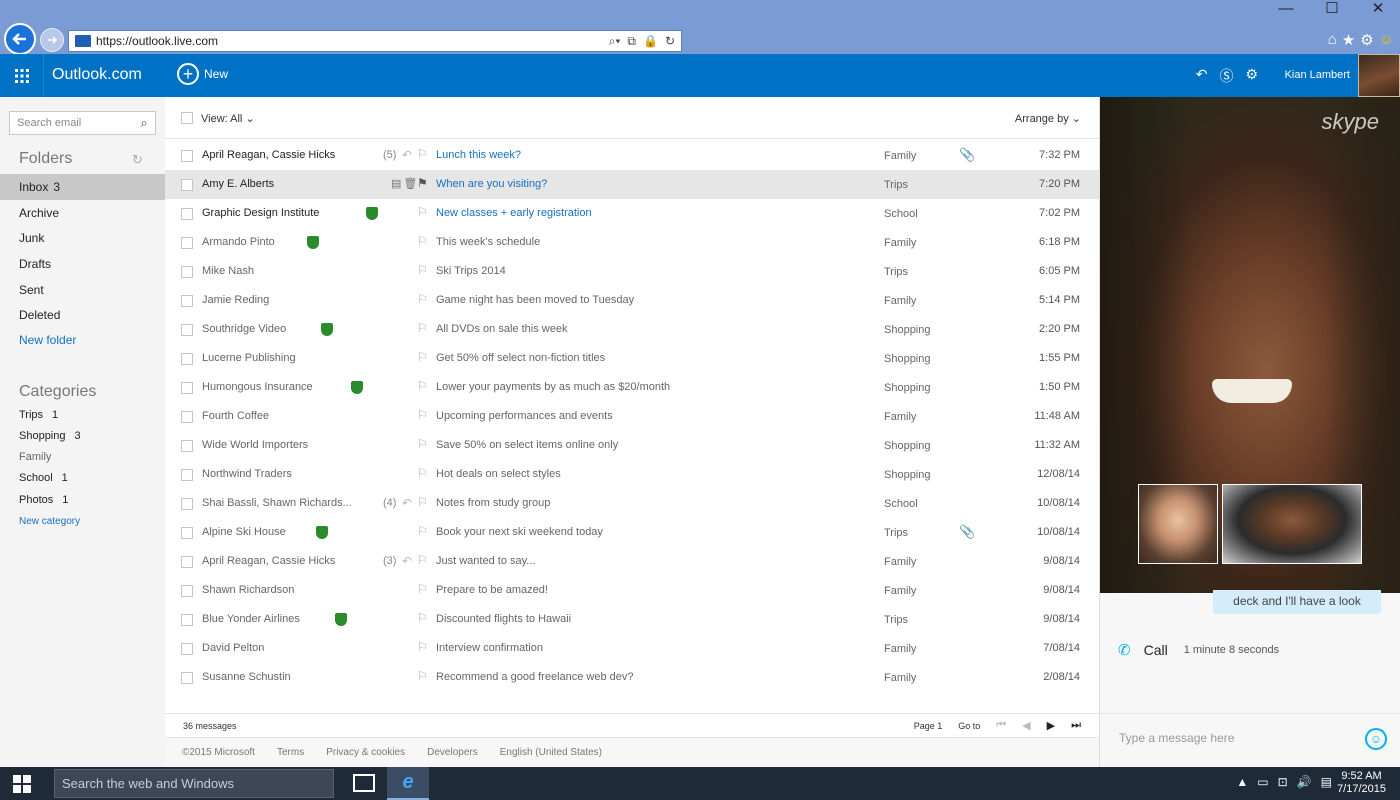 This screenshot has width=1400, height=800. What do you see at coordinates (187, 118) in the screenshot?
I see `select-all-checkbox` at bounding box center [187, 118].